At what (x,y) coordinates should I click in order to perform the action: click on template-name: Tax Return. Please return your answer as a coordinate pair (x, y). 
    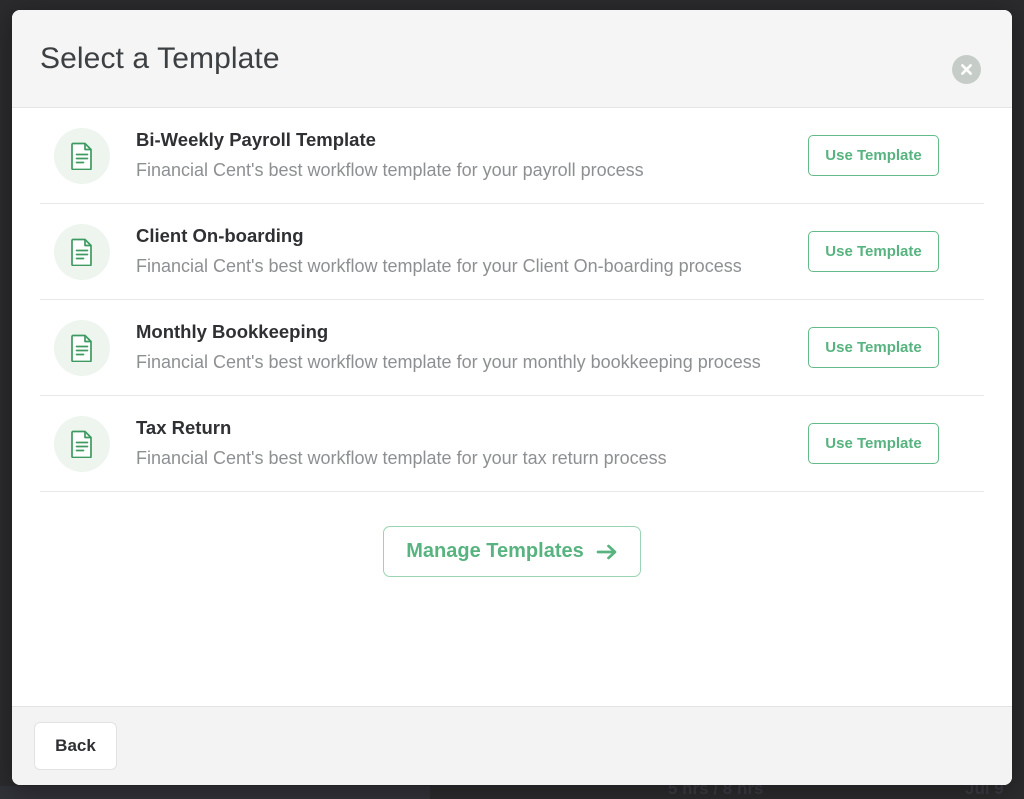
    Looking at the image, I should click on (184, 428).